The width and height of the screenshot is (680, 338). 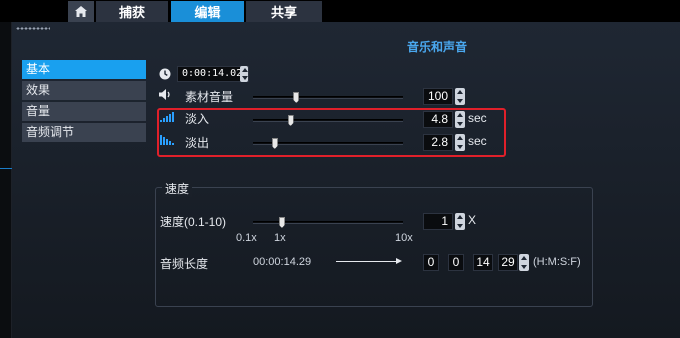 I want to click on speed-tick-mid: 1x, so click(x=280, y=238).